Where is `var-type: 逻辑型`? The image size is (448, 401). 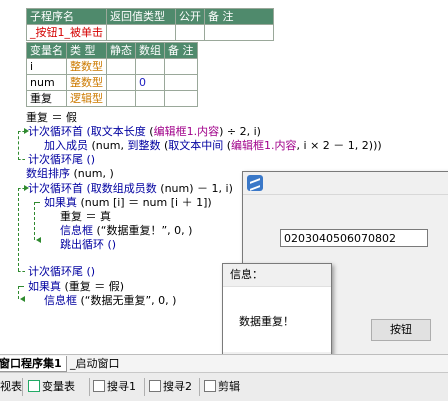
var-type: 逻辑型 is located at coordinates (86, 98).